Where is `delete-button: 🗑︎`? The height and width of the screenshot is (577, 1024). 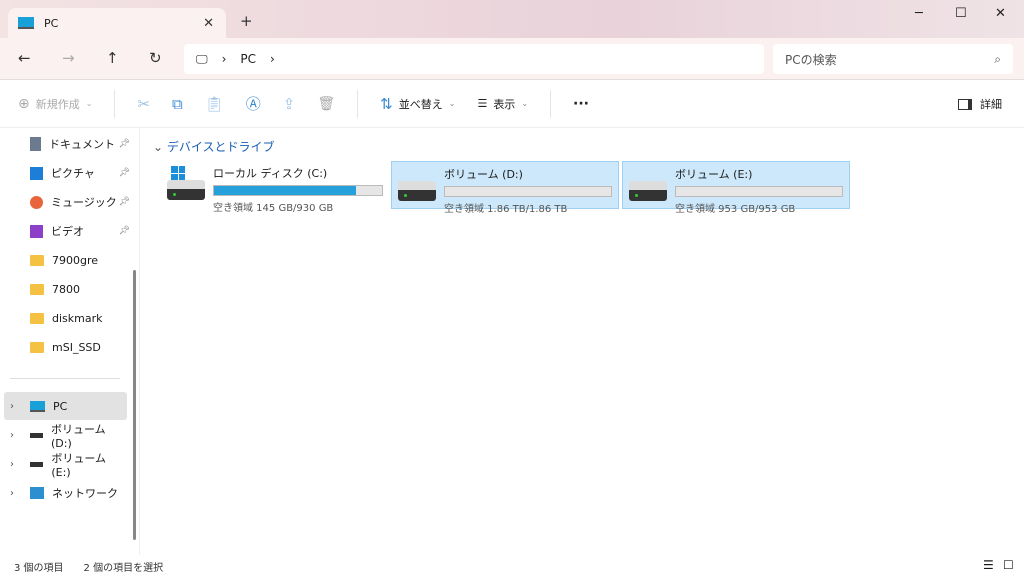
delete-button: 🗑︎ is located at coordinates (326, 104).